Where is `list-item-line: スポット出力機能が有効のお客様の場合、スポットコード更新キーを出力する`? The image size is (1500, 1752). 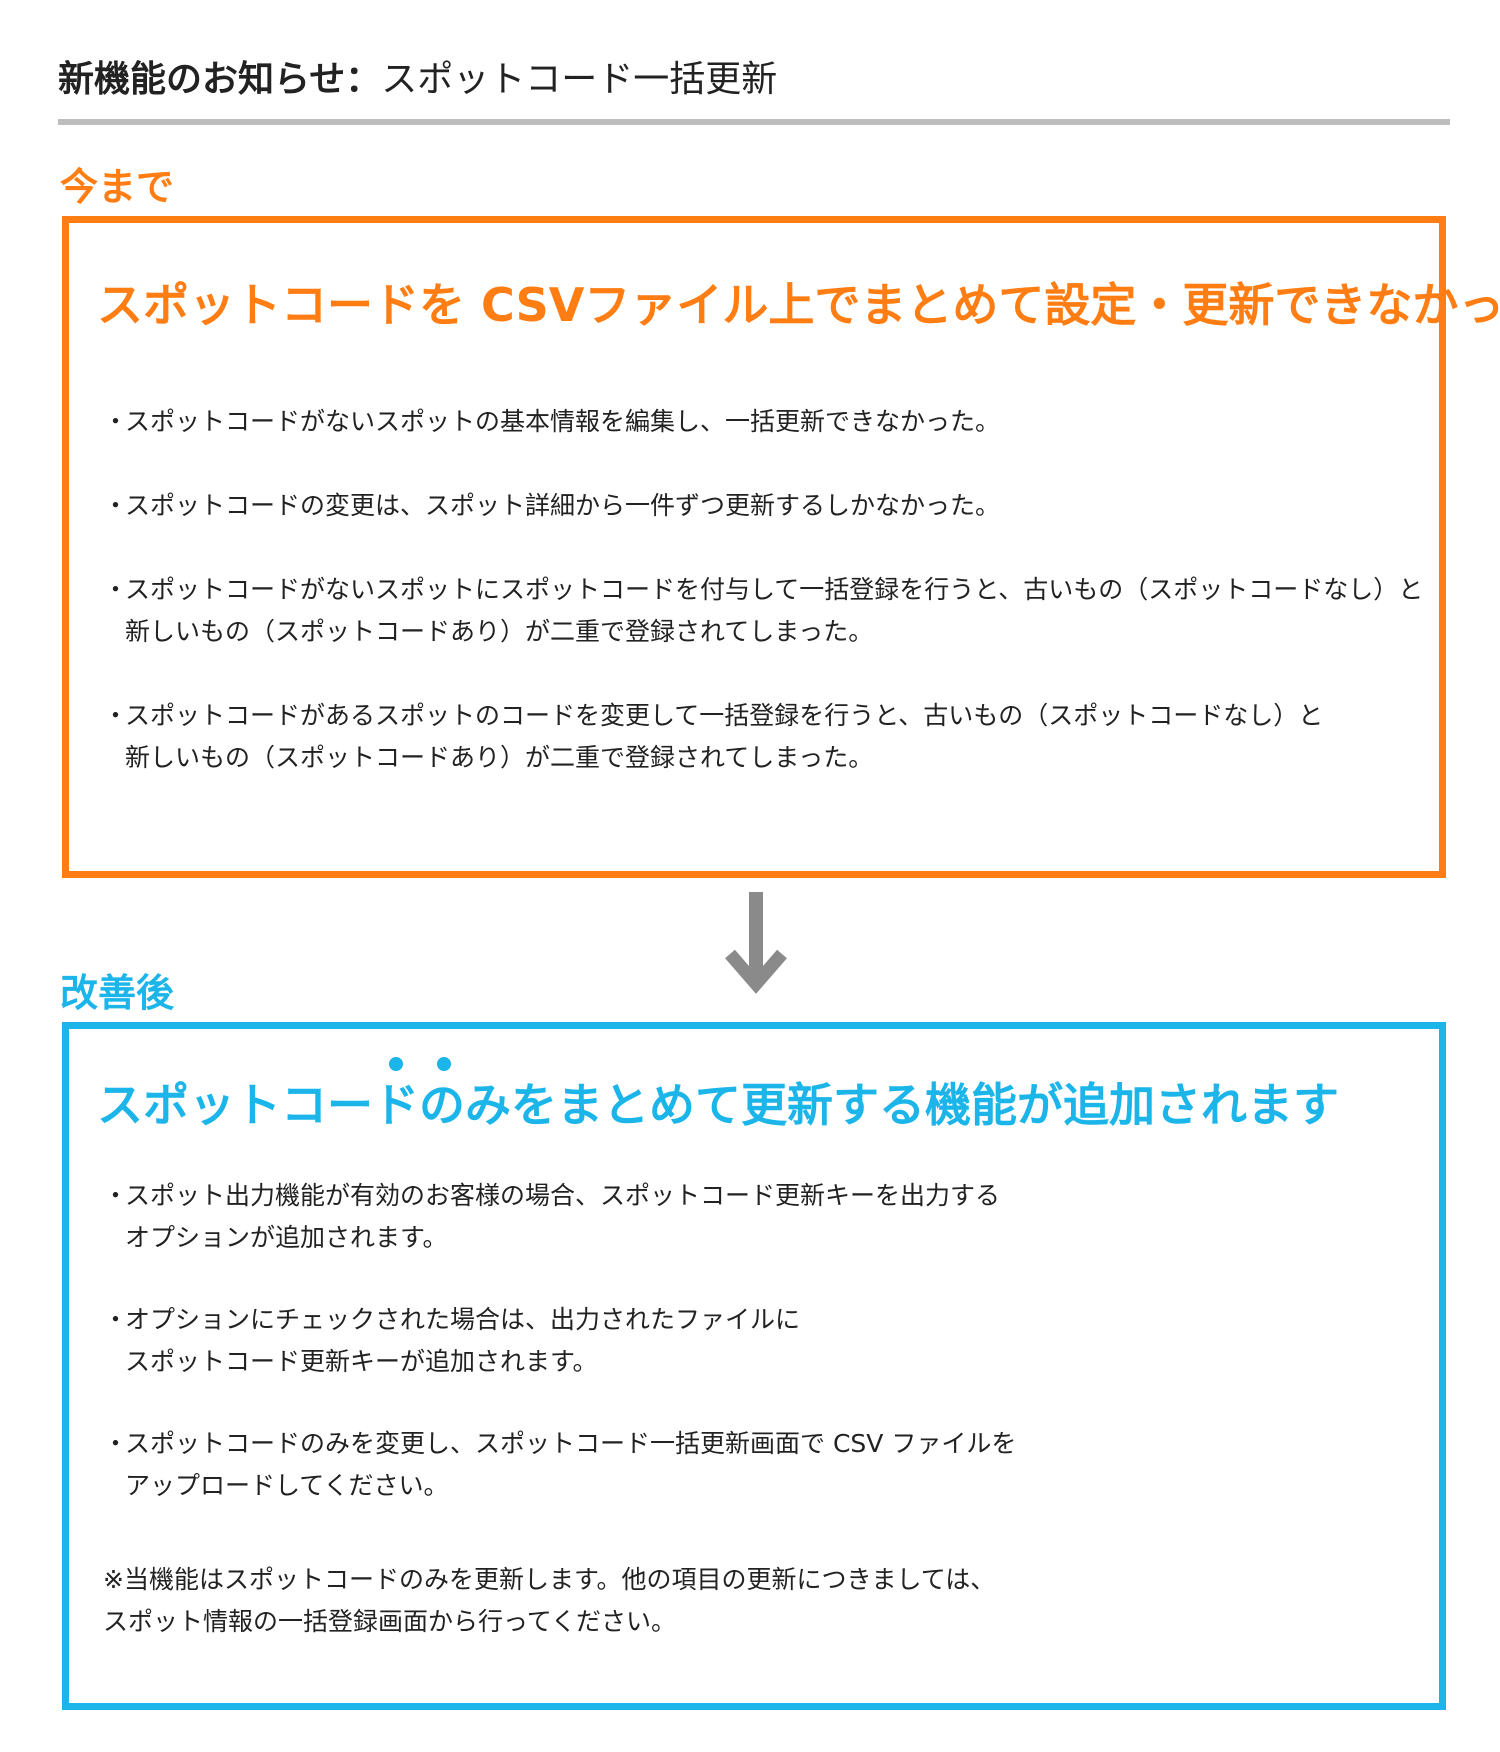 list-item-line: スポット出力機能が有効のお客様の場合、スポットコード更新キーを出力する is located at coordinates (563, 1195).